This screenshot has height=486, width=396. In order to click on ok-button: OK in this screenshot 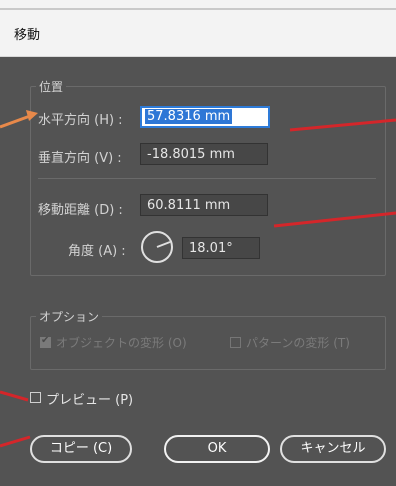, I will do `click(217, 449)`.